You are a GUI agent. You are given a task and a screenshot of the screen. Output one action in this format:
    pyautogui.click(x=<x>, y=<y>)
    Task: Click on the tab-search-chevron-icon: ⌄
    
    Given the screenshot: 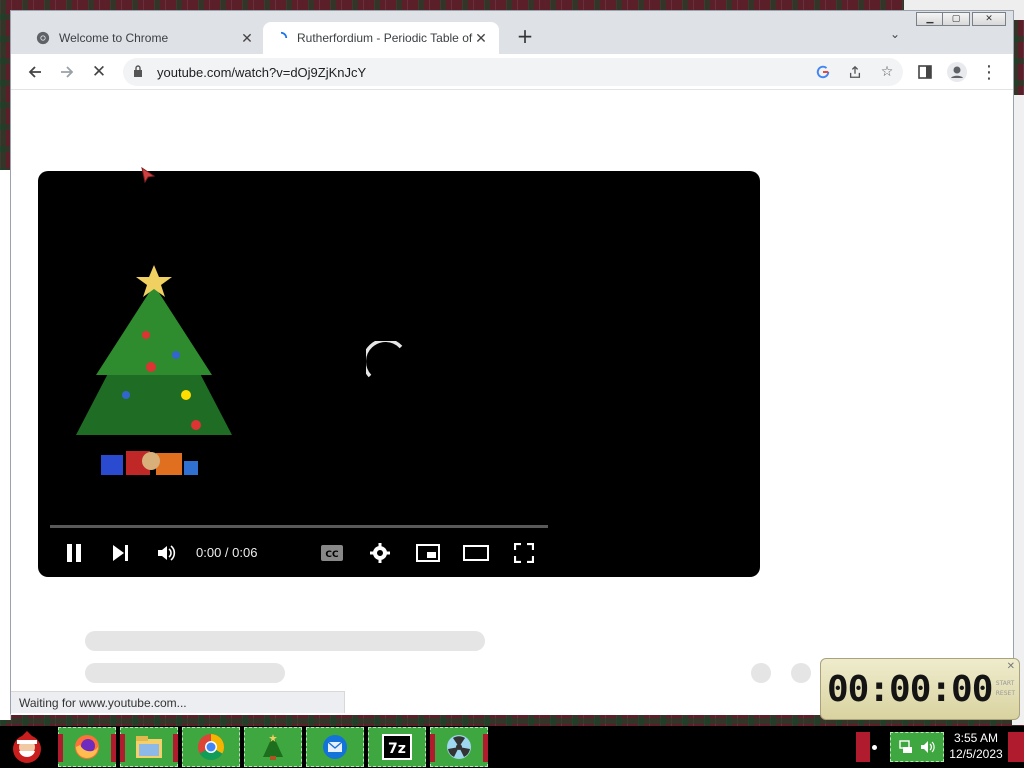 What is the action you would take?
    pyautogui.click(x=895, y=37)
    